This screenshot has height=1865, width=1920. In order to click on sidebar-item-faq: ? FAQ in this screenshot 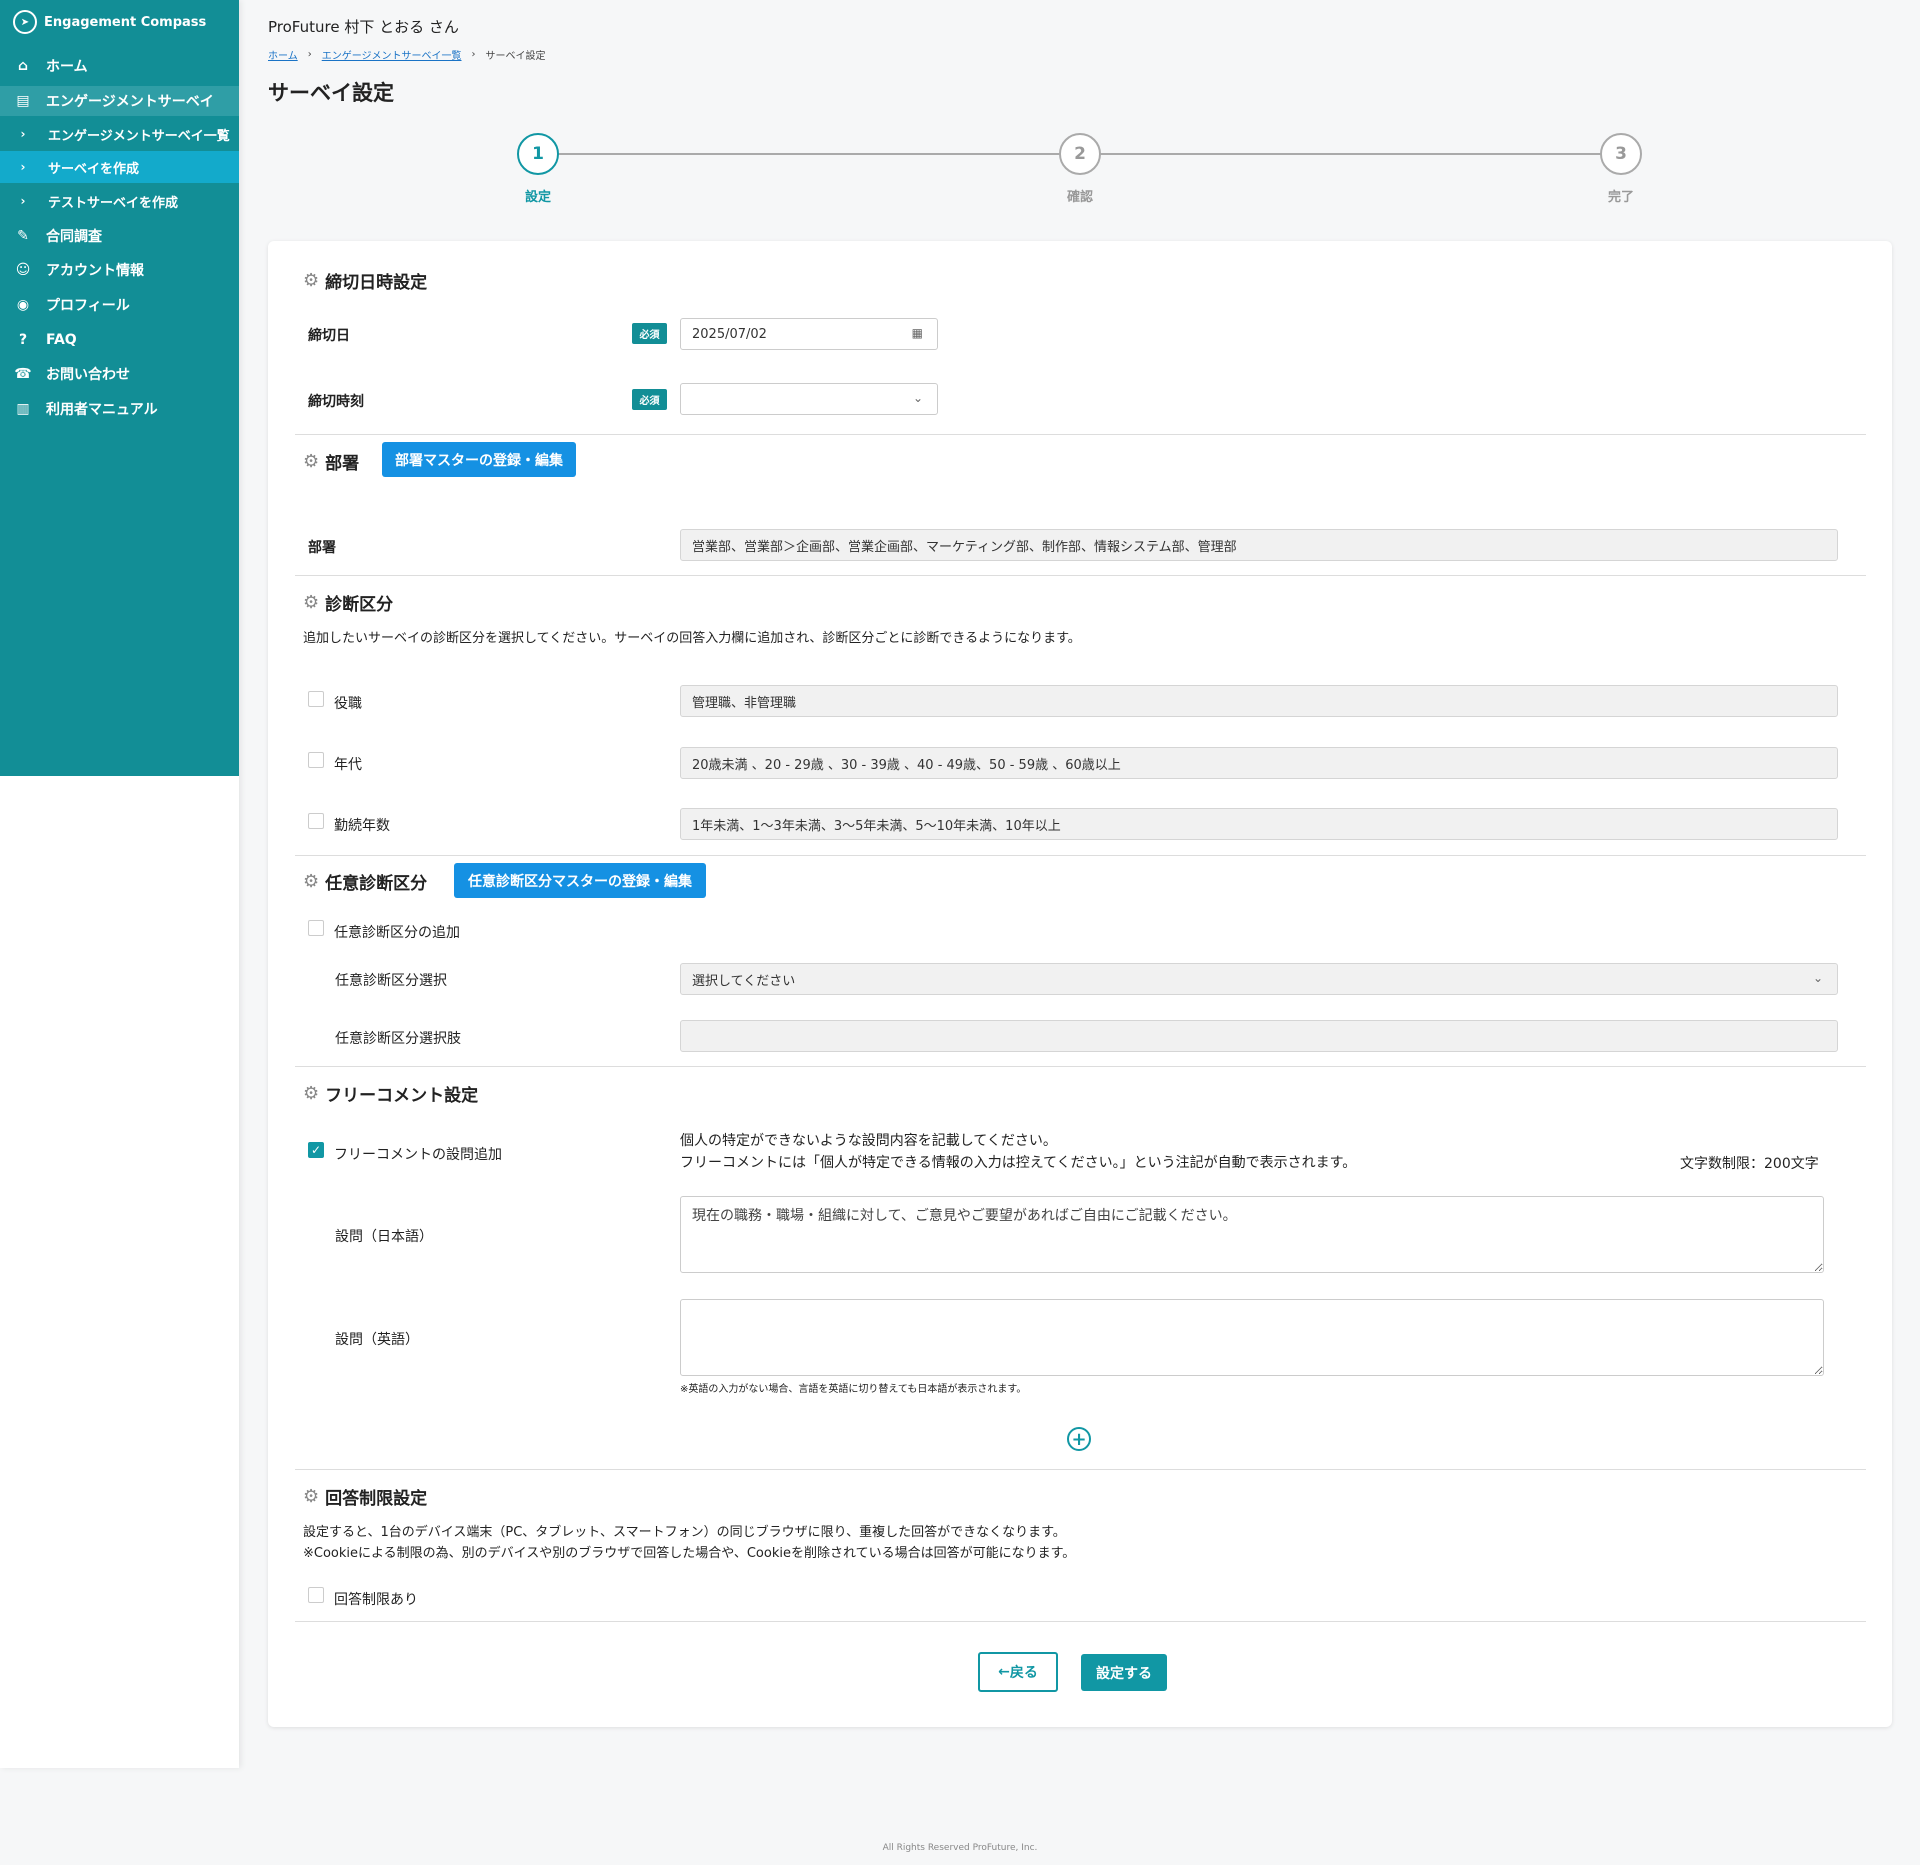, I will do `click(119, 340)`.